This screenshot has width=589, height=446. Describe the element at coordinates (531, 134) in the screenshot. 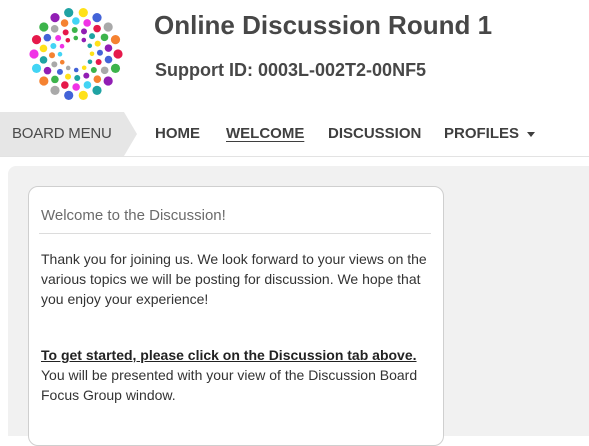

I see `caret-down-icon` at that location.